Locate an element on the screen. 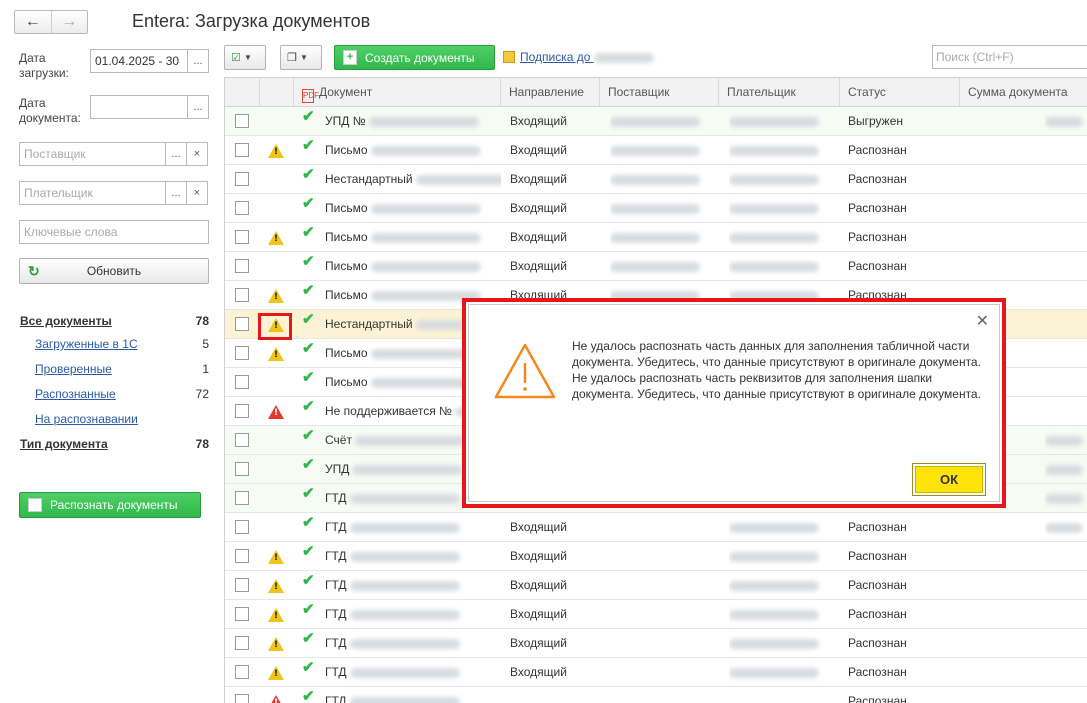 The height and width of the screenshot is (703, 1087). header-payer: Плательщик is located at coordinates (779, 92).